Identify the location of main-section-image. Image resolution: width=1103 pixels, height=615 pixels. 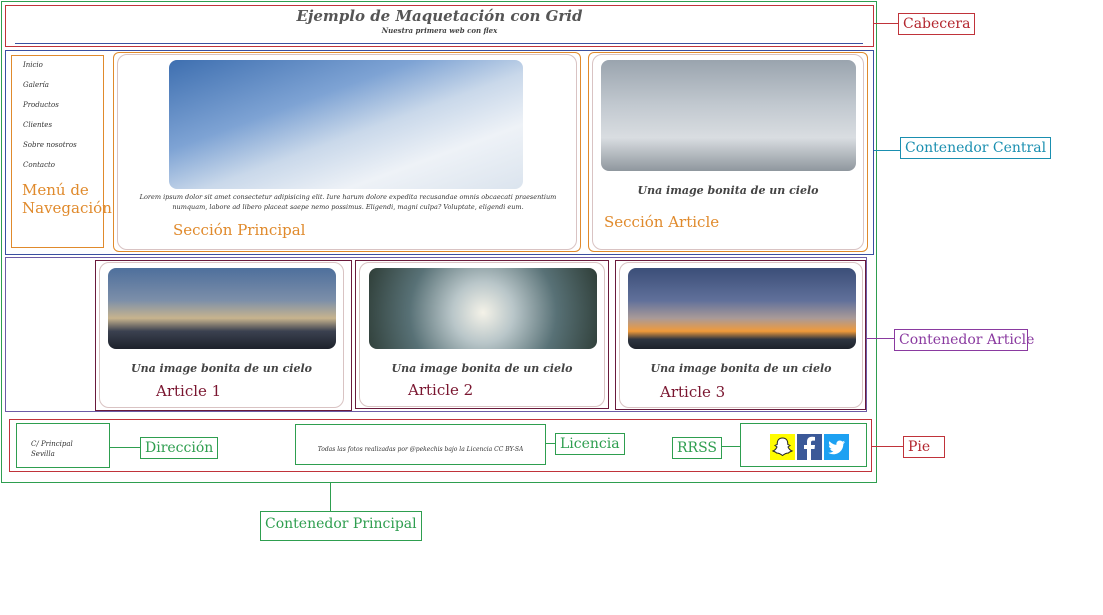
(346, 124).